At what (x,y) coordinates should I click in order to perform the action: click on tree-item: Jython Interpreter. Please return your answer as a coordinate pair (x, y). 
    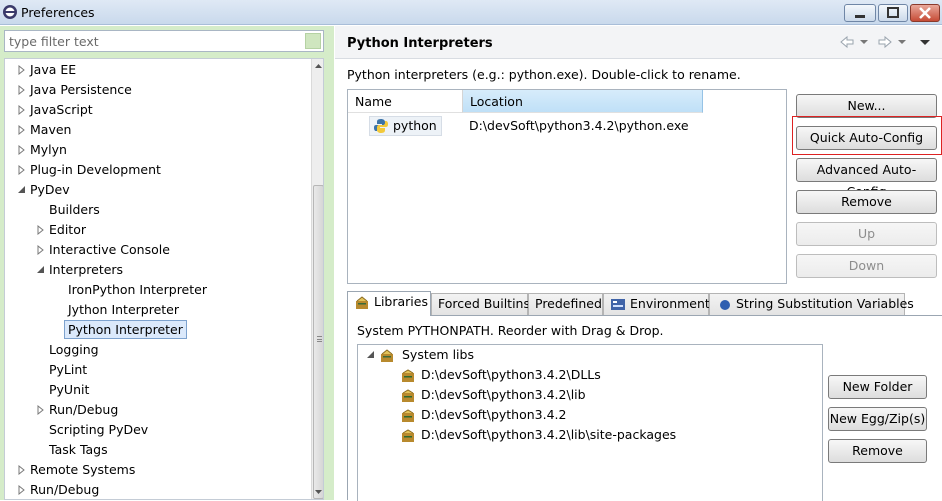
    Looking at the image, I should click on (155, 310).